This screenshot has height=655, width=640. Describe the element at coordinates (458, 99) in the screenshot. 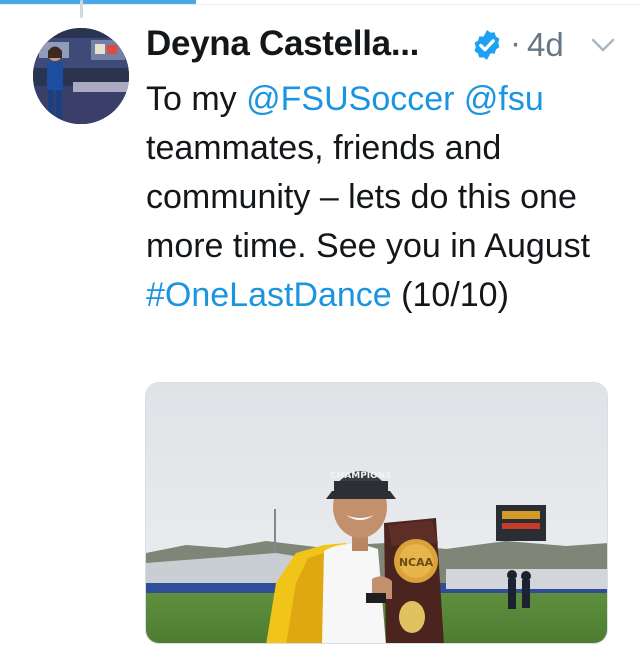

I see `text-segment` at that location.